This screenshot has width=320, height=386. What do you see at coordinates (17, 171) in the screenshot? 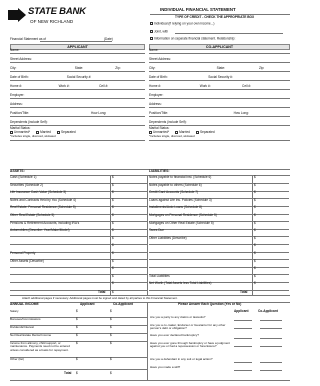
I see `assets-header: ASSETS:` at bounding box center [17, 171].